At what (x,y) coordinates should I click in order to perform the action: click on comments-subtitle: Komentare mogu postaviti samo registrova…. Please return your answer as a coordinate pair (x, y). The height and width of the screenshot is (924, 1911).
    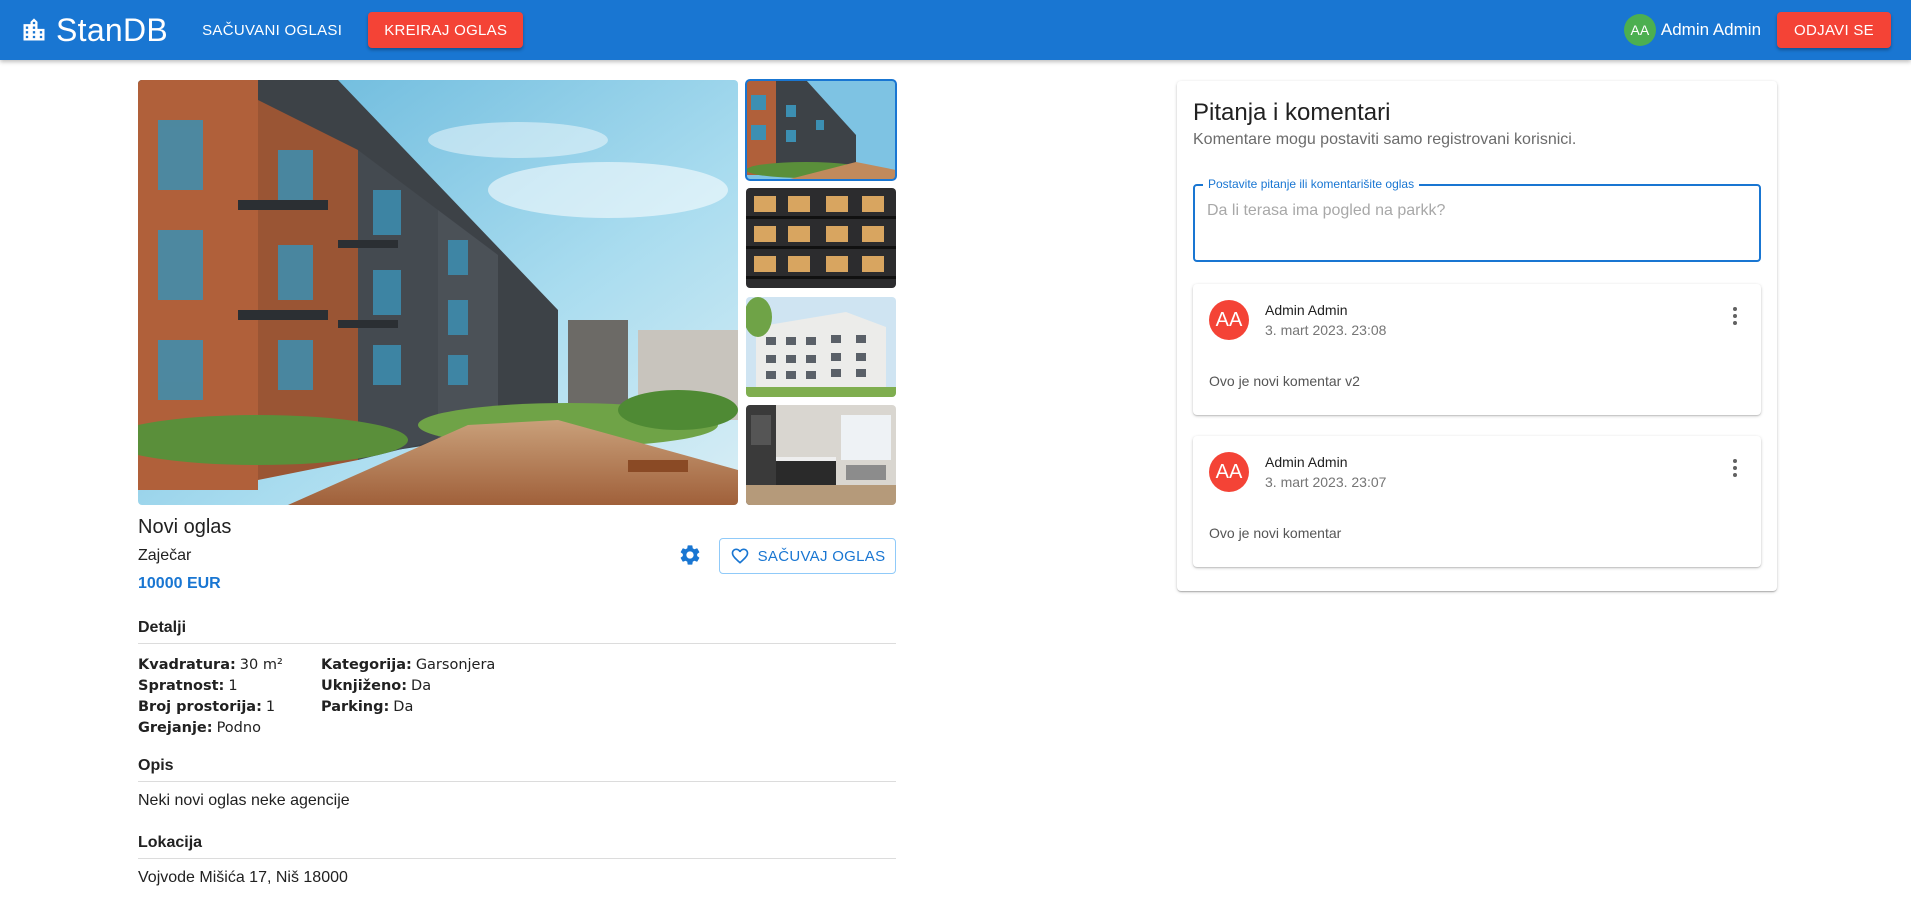
    Looking at the image, I should click on (1385, 139).